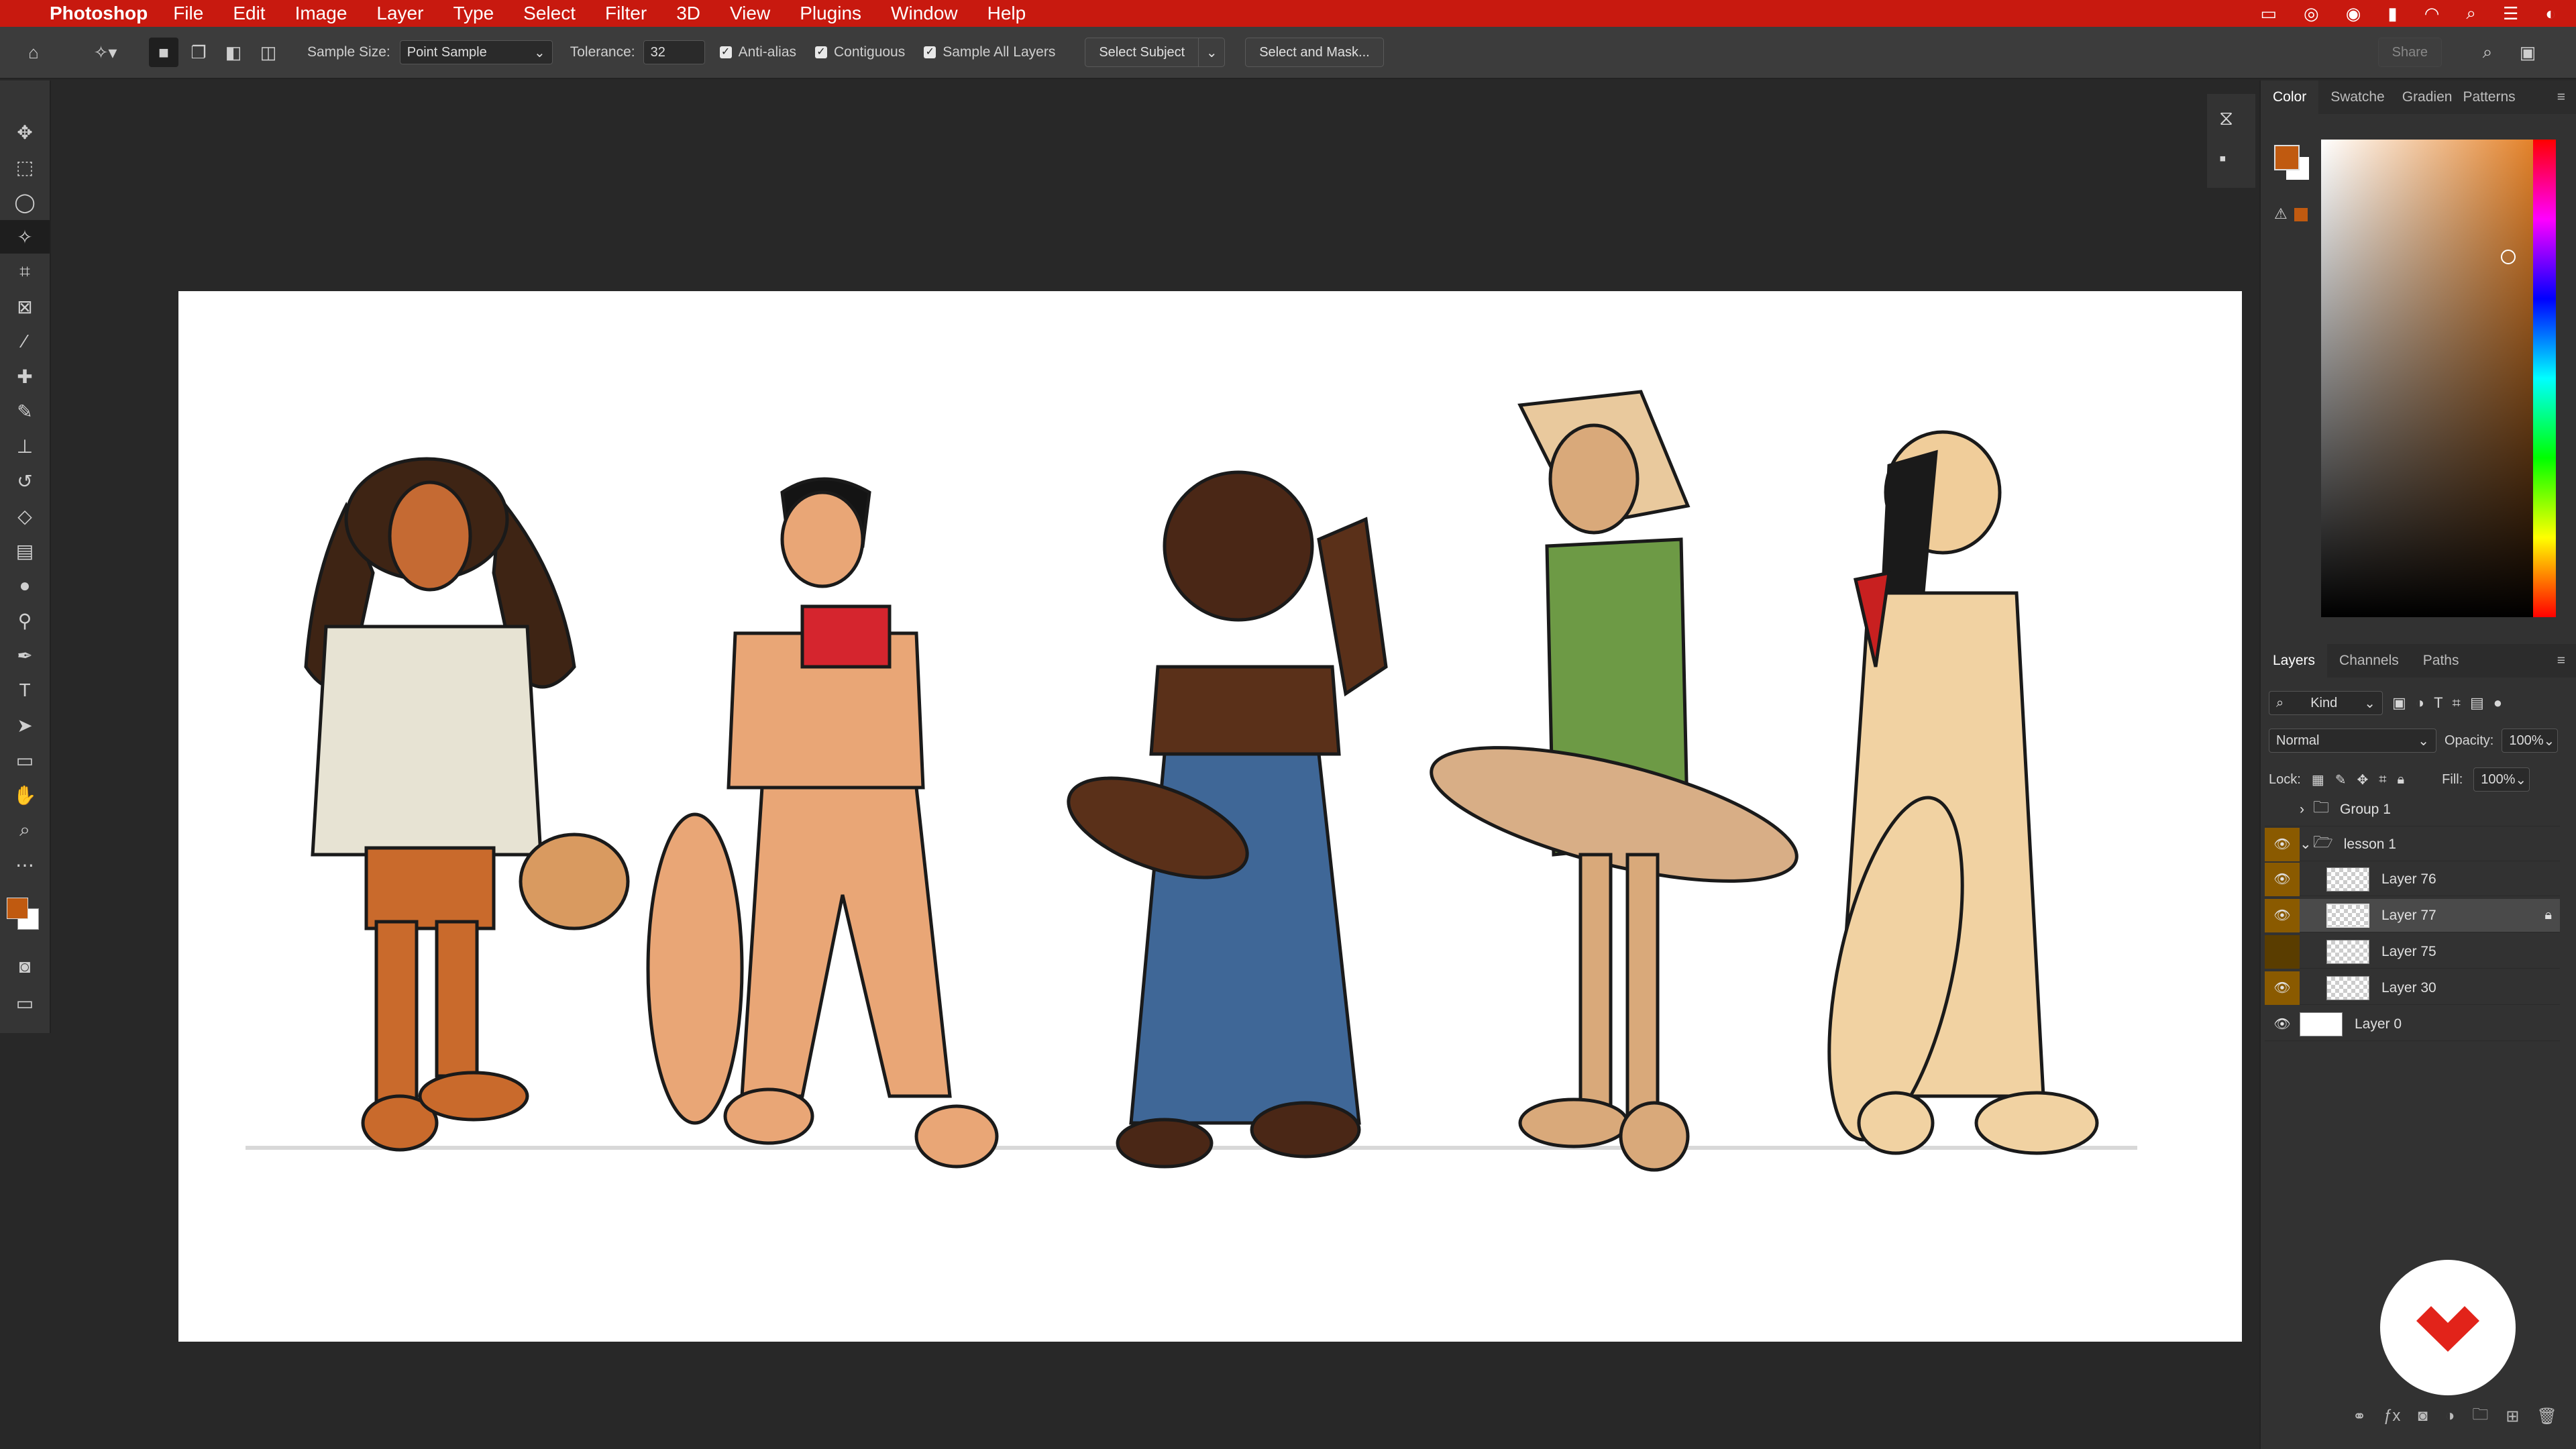  What do you see at coordinates (2423, 1416) in the screenshot?
I see `add-mask-icon: ◙` at bounding box center [2423, 1416].